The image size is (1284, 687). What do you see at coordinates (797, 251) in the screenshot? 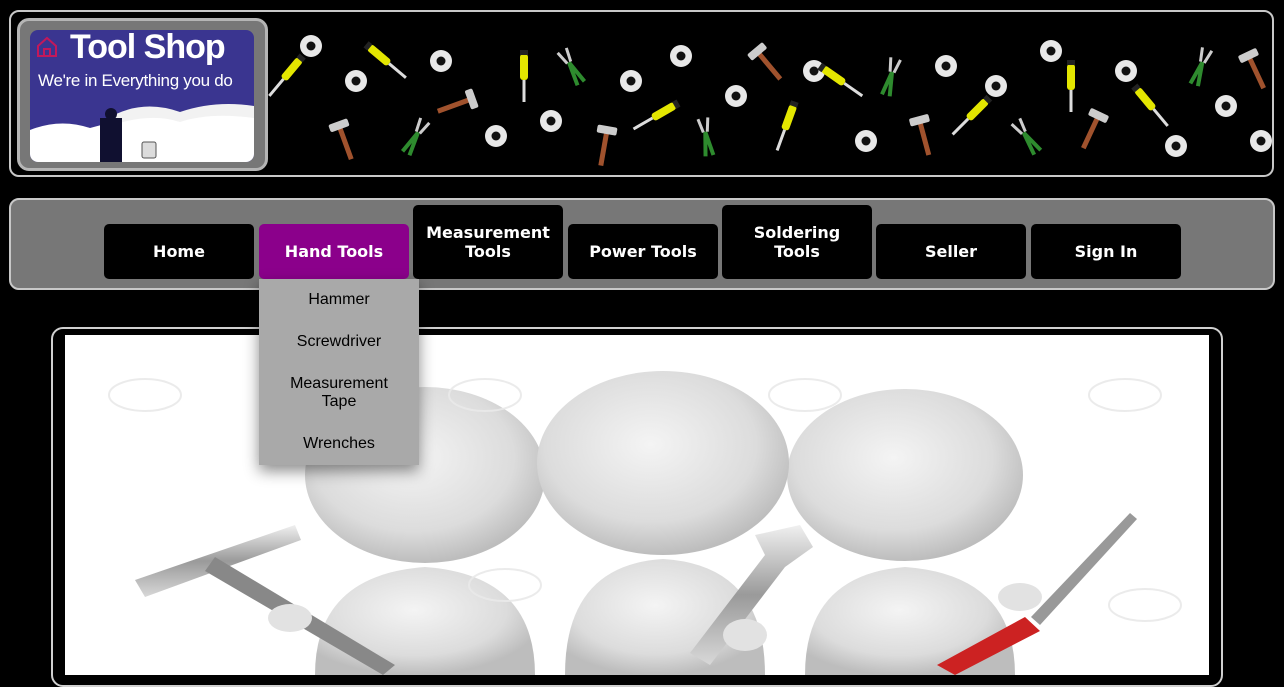
I see `nav-soldering-label-line2: Tools` at bounding box center [797, 251].